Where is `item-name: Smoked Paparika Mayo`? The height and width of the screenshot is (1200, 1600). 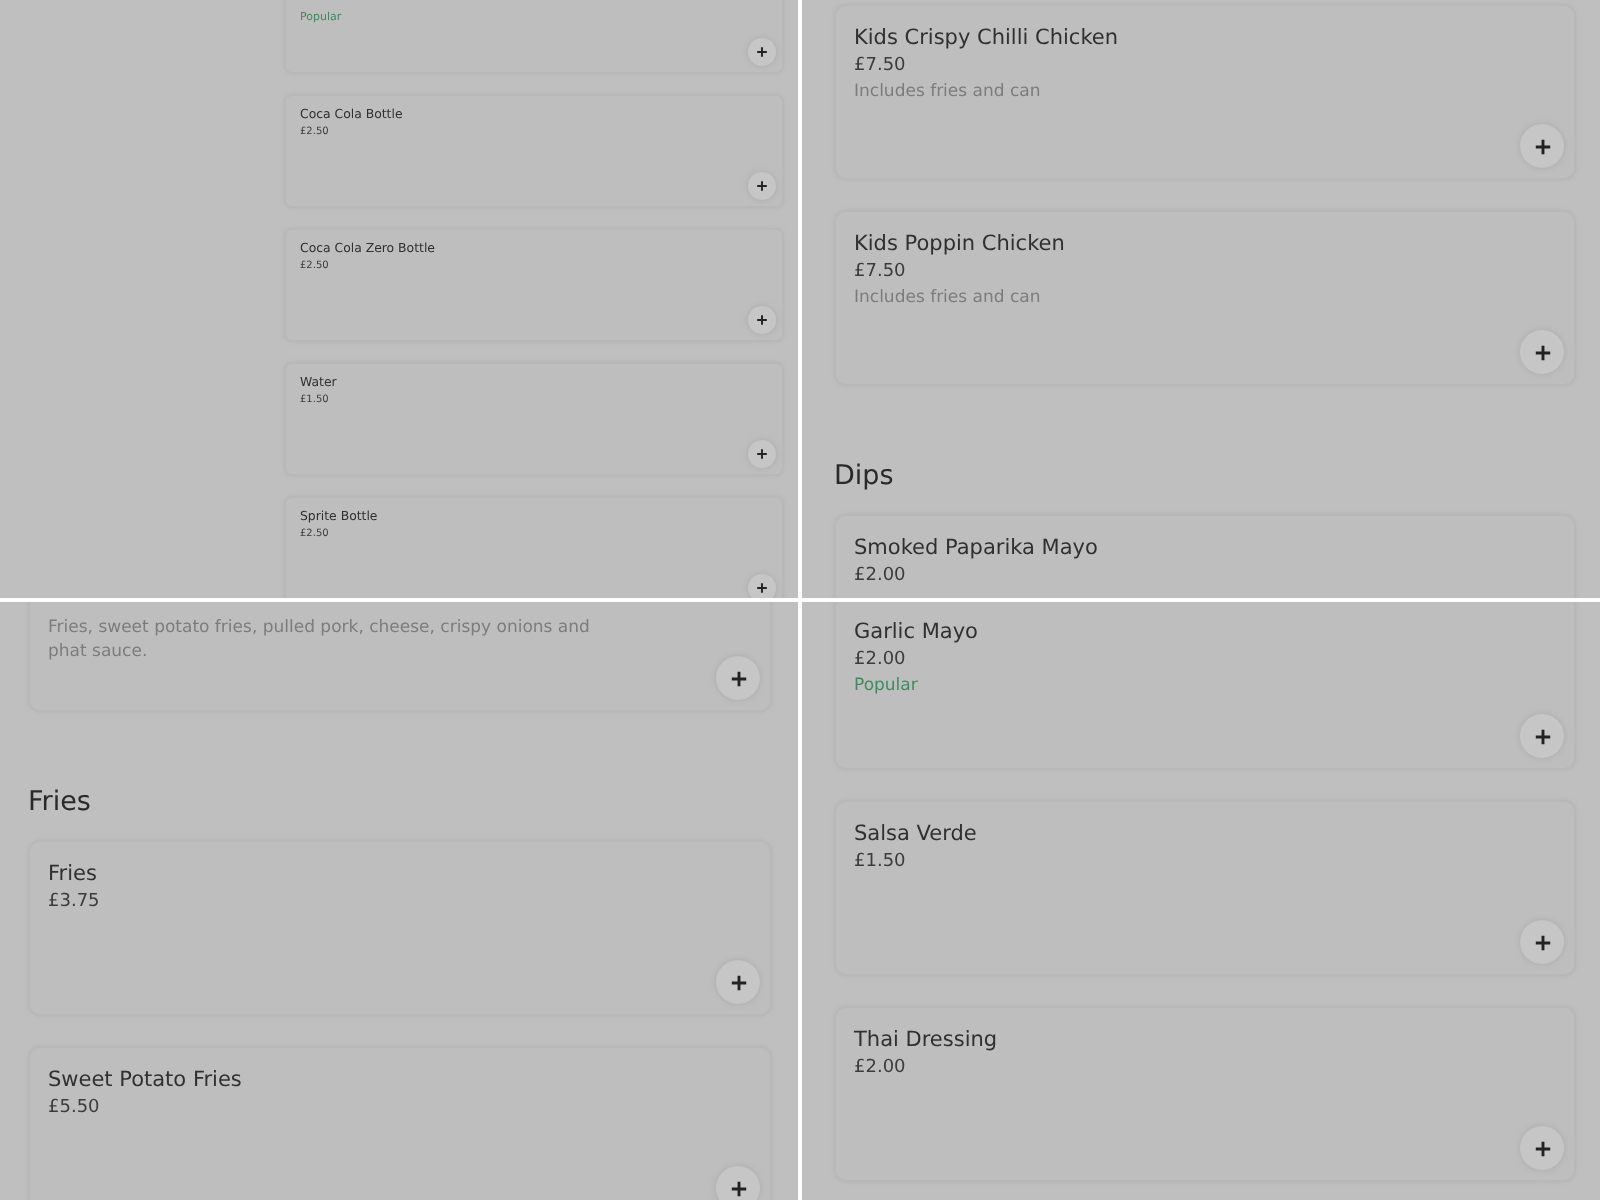 item-name: Smoked Paparika Mayo is located at coordinates (977, 548).